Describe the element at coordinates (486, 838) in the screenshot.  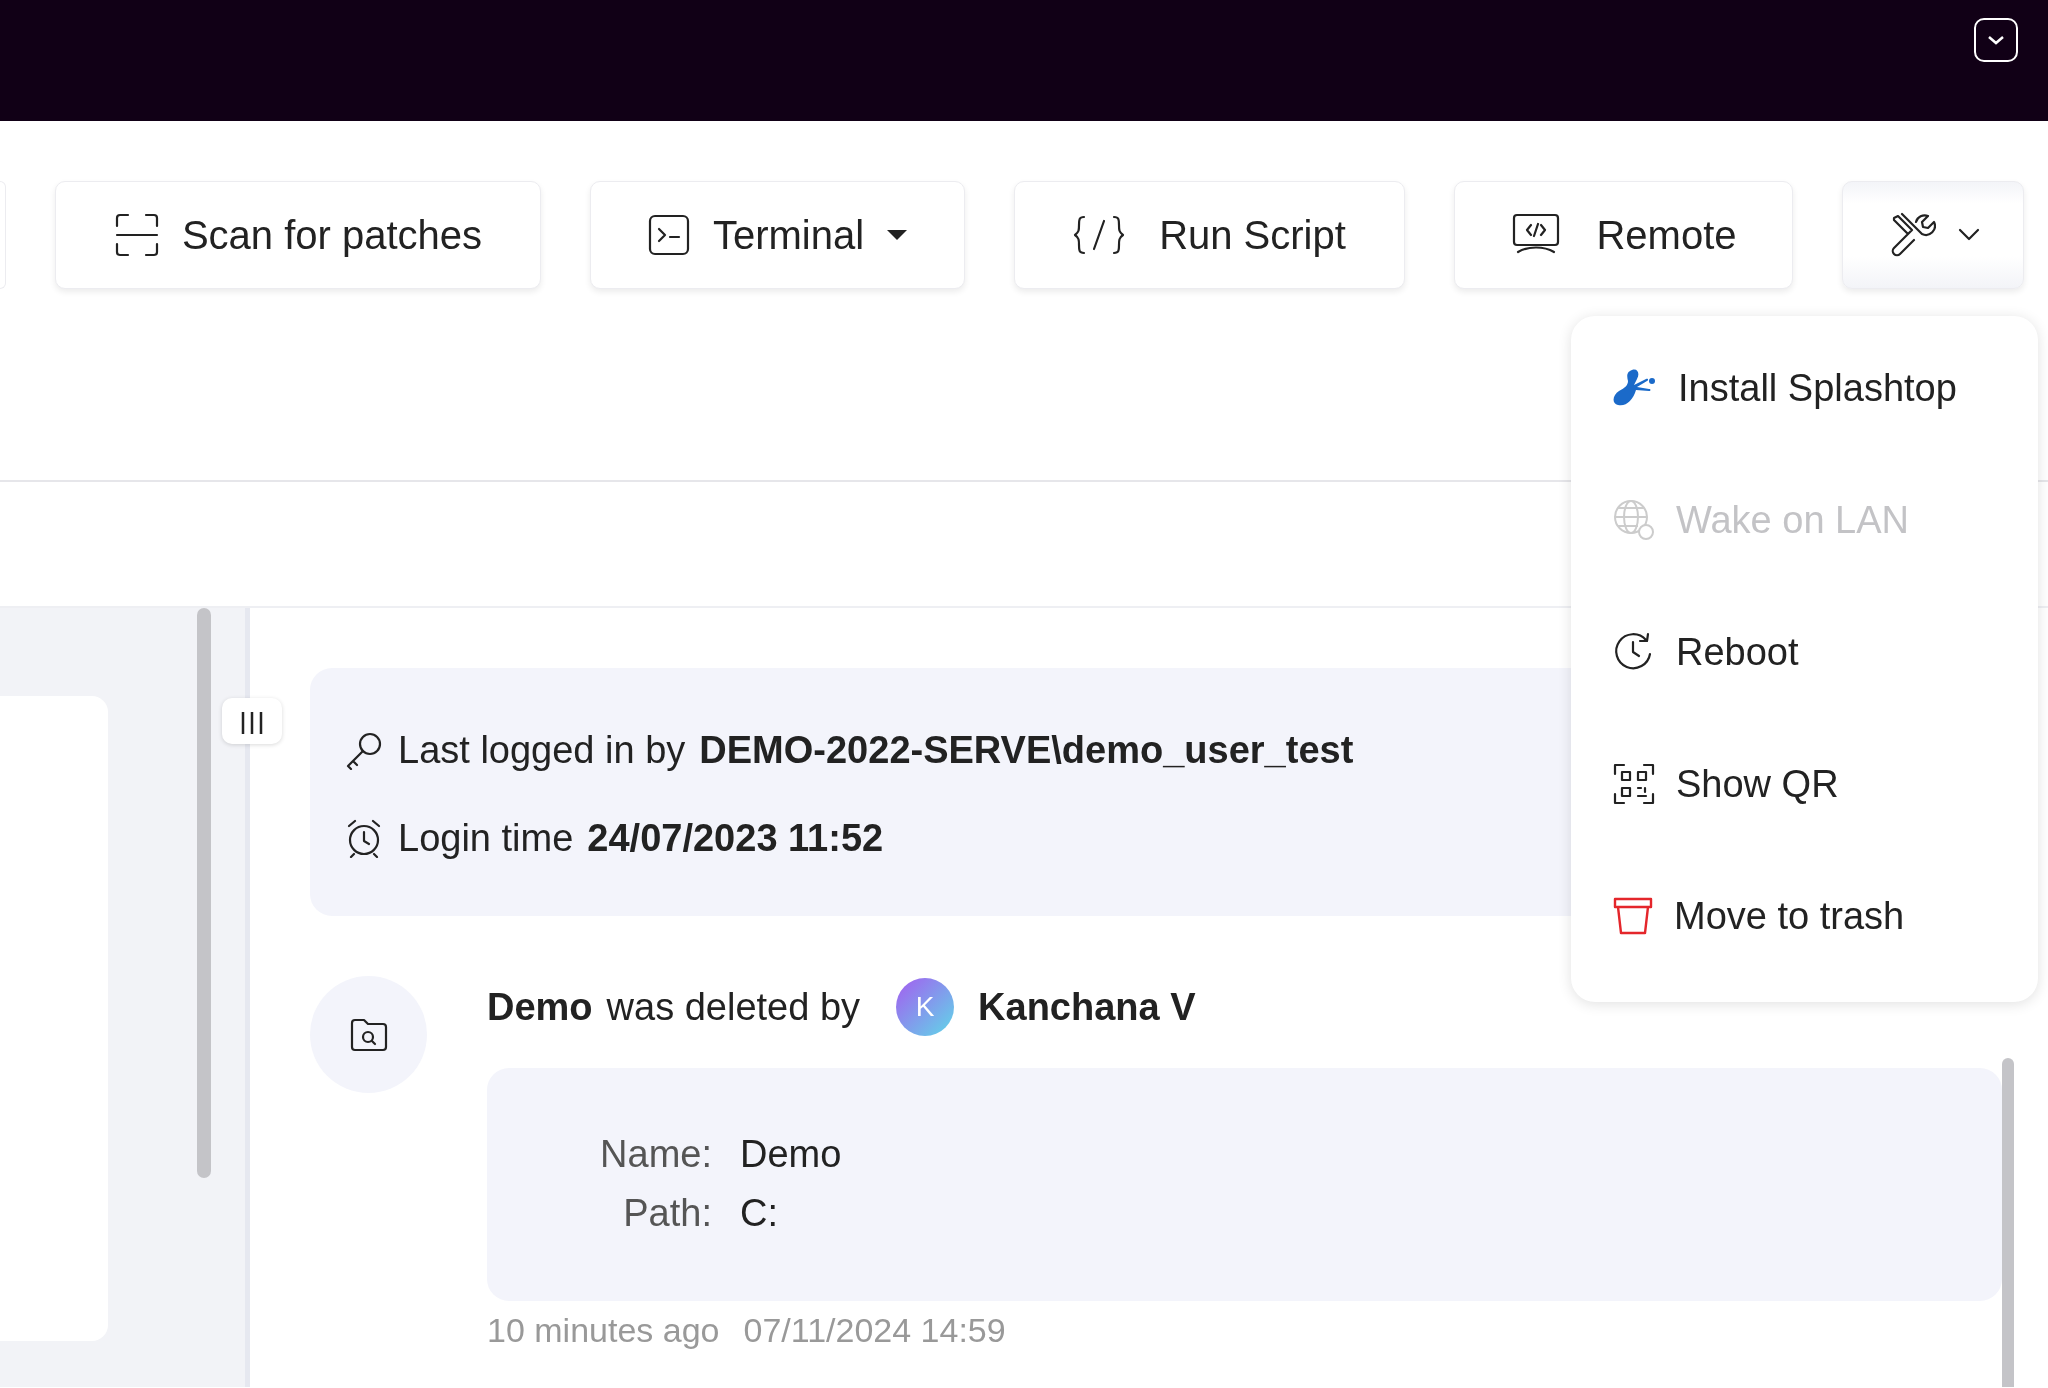
I see `login-time-label: Login time` at that location.